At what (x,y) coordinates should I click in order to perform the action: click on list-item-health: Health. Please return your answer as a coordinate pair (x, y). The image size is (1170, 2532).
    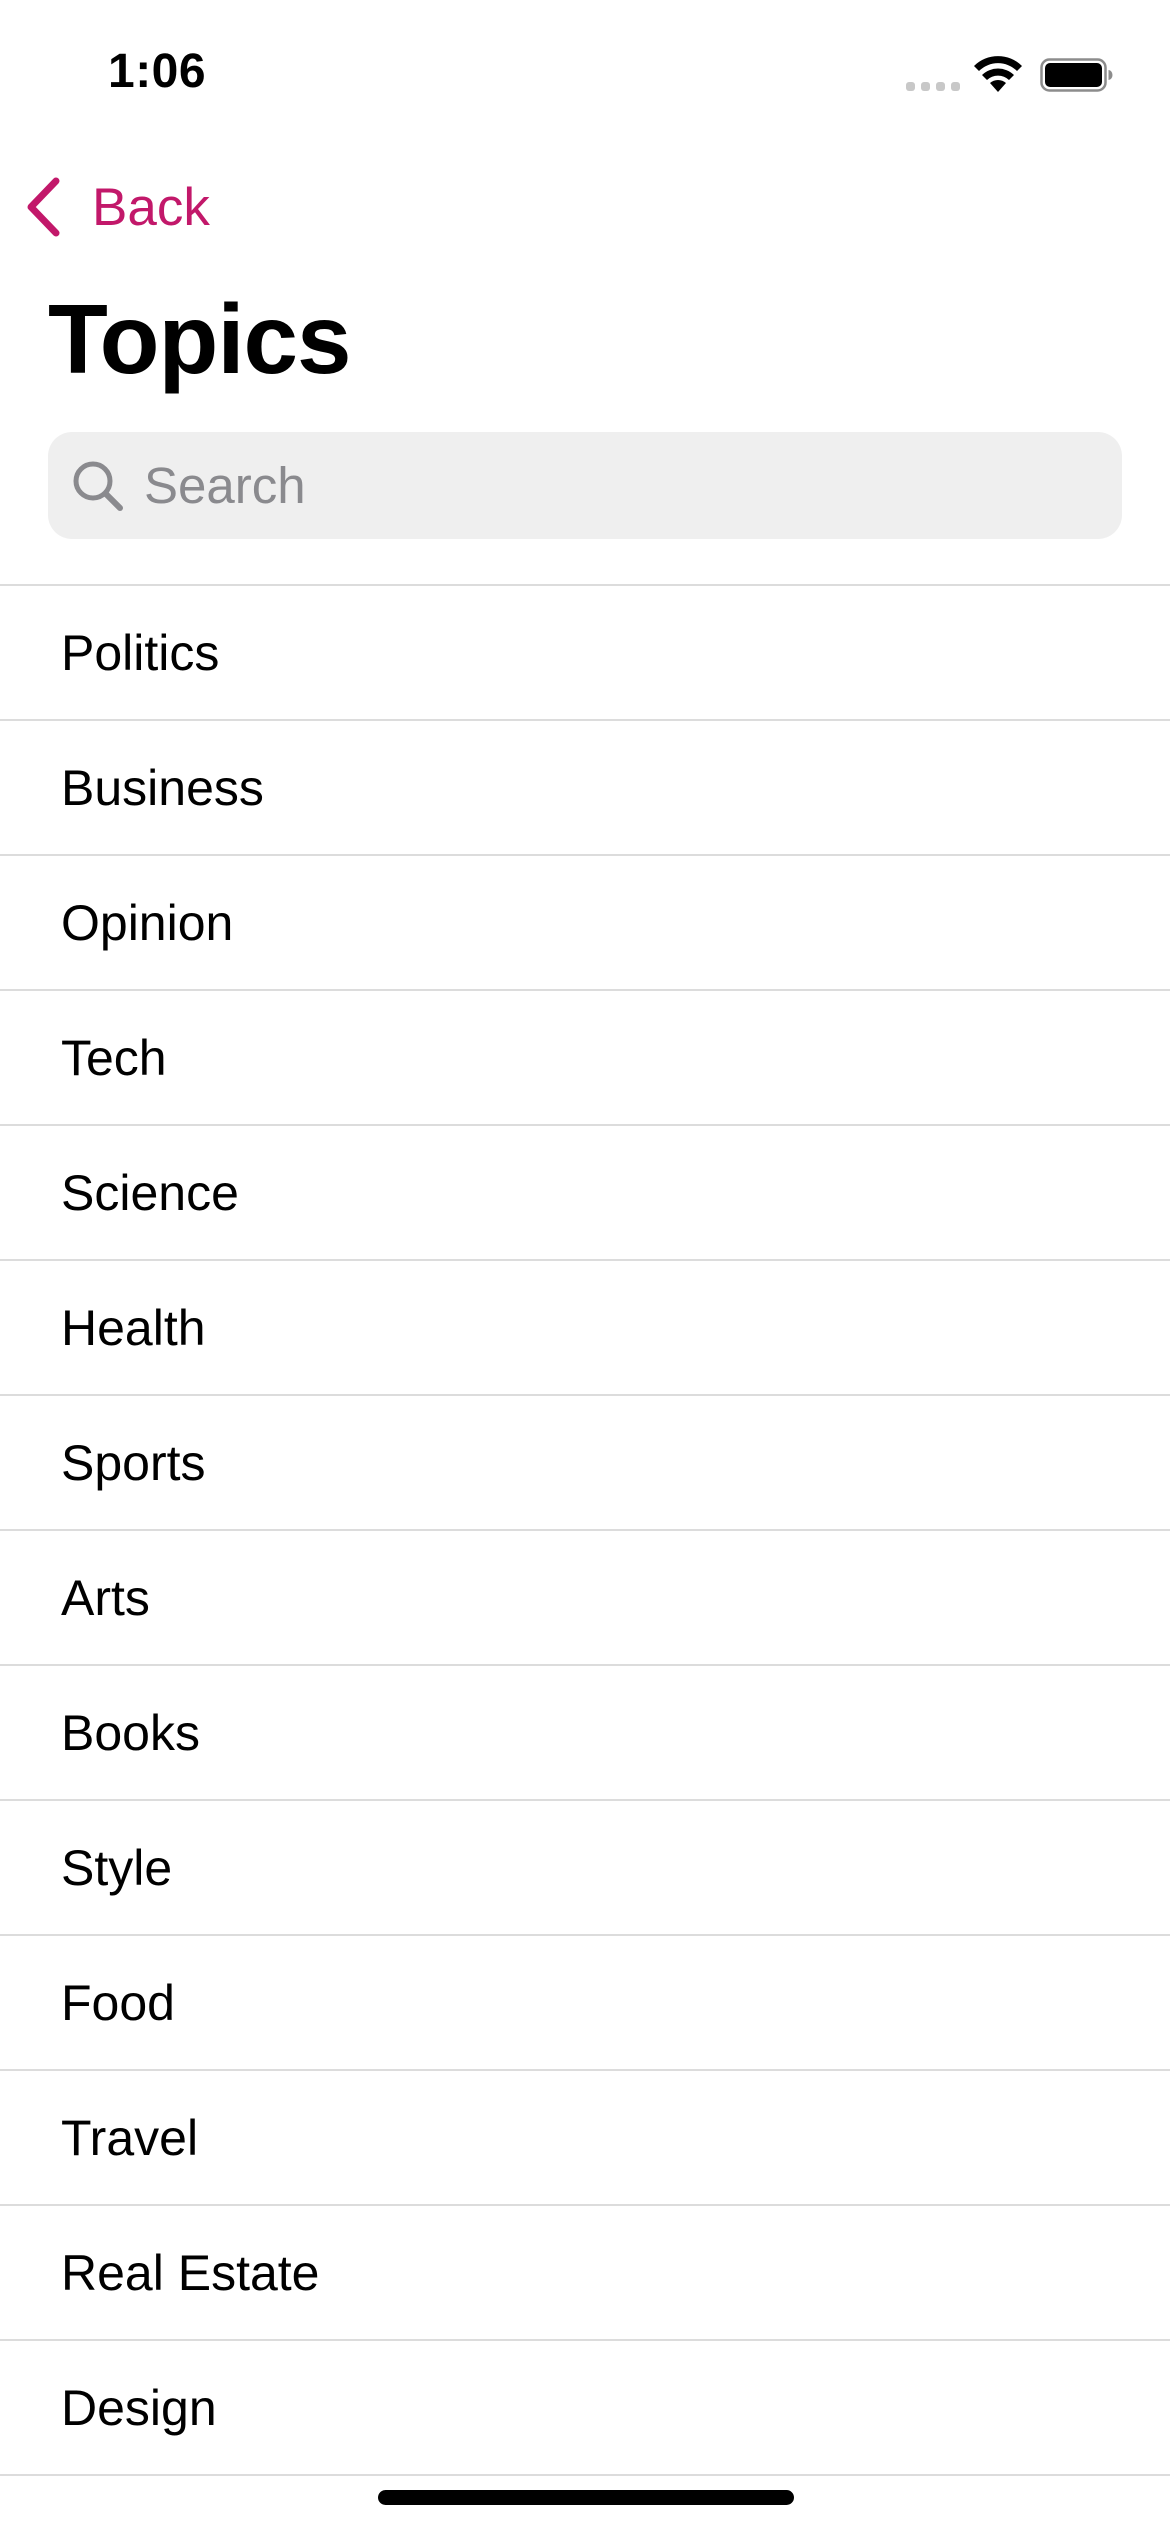
    Looking at the image, I should click on (585, 1328).